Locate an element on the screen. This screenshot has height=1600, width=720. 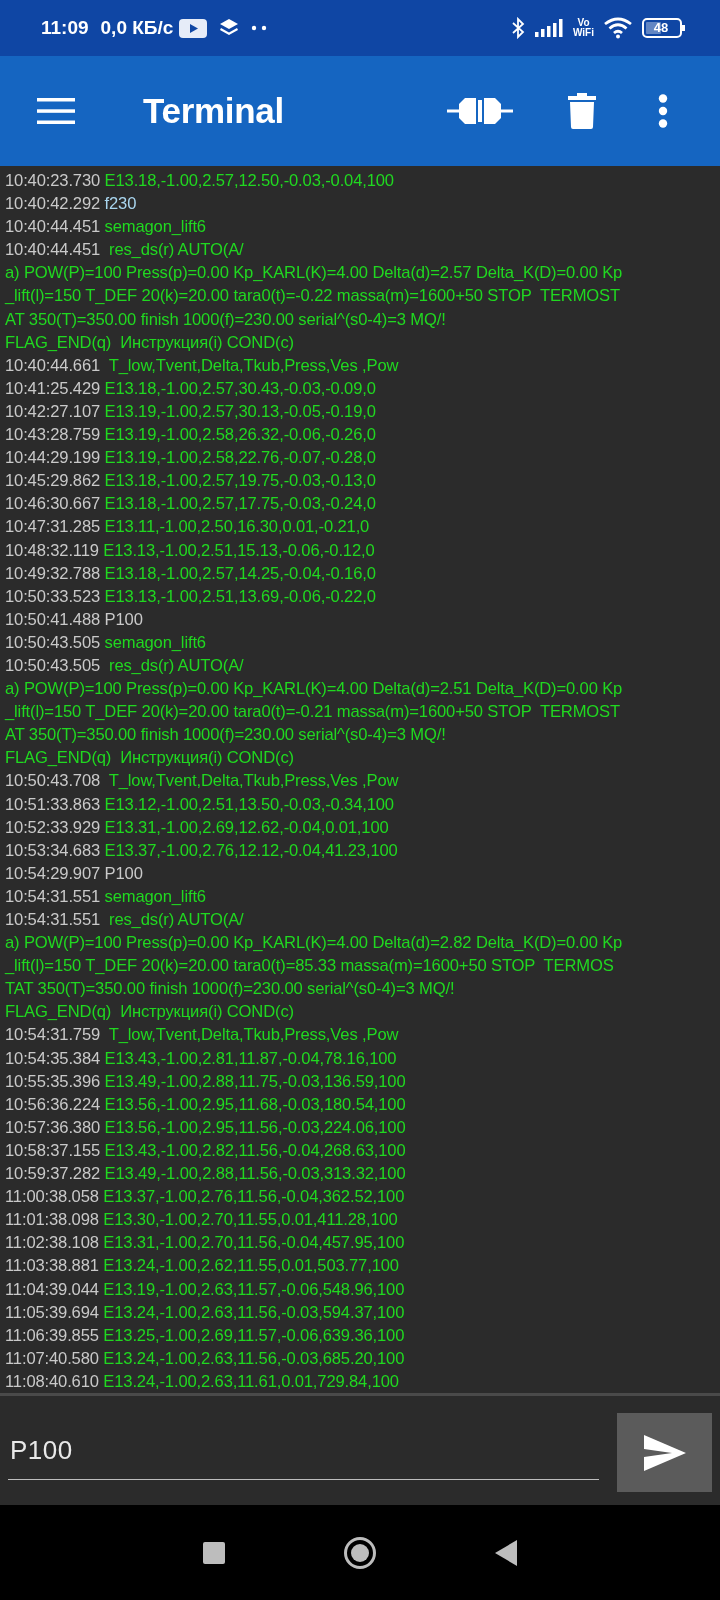
log-message: E13.13,-1.00,2.51,15.13,-0.06,-0.12,0 is located at coordinates (239, 550).